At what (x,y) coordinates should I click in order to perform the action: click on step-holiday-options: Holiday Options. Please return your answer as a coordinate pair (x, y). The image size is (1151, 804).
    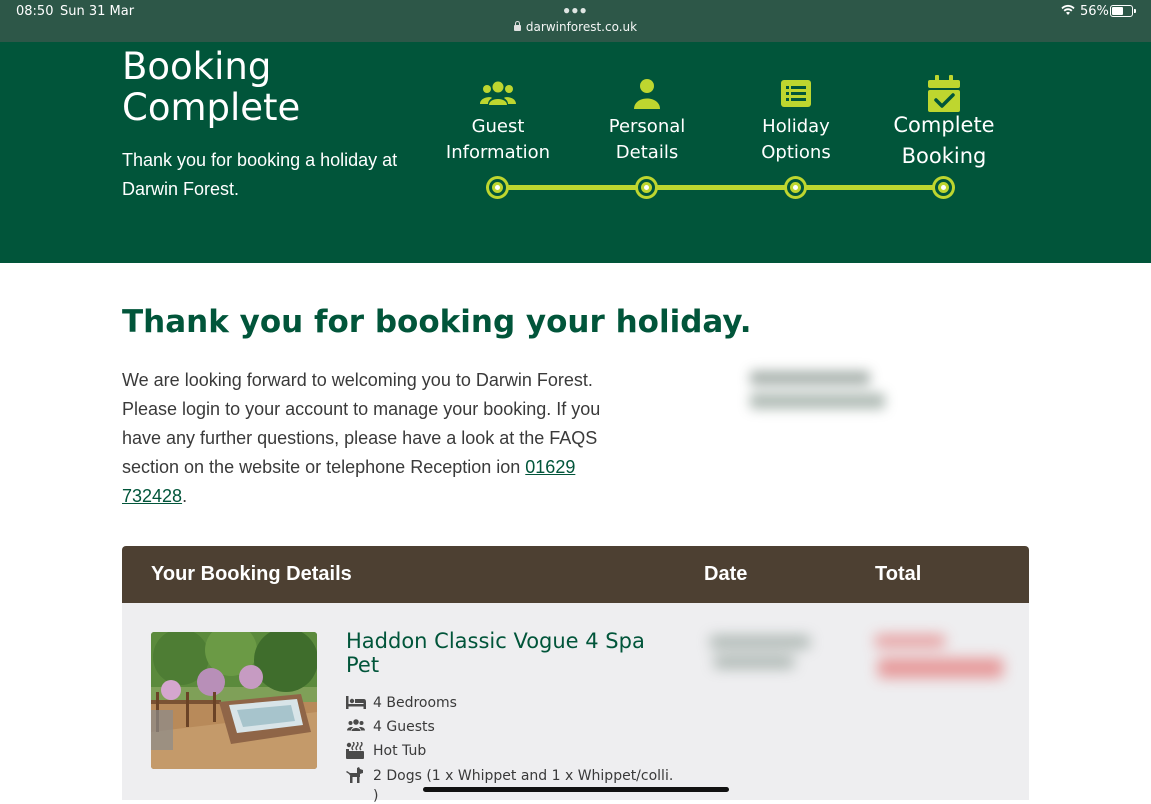
    Looking at the image, I should click on (796, 140).